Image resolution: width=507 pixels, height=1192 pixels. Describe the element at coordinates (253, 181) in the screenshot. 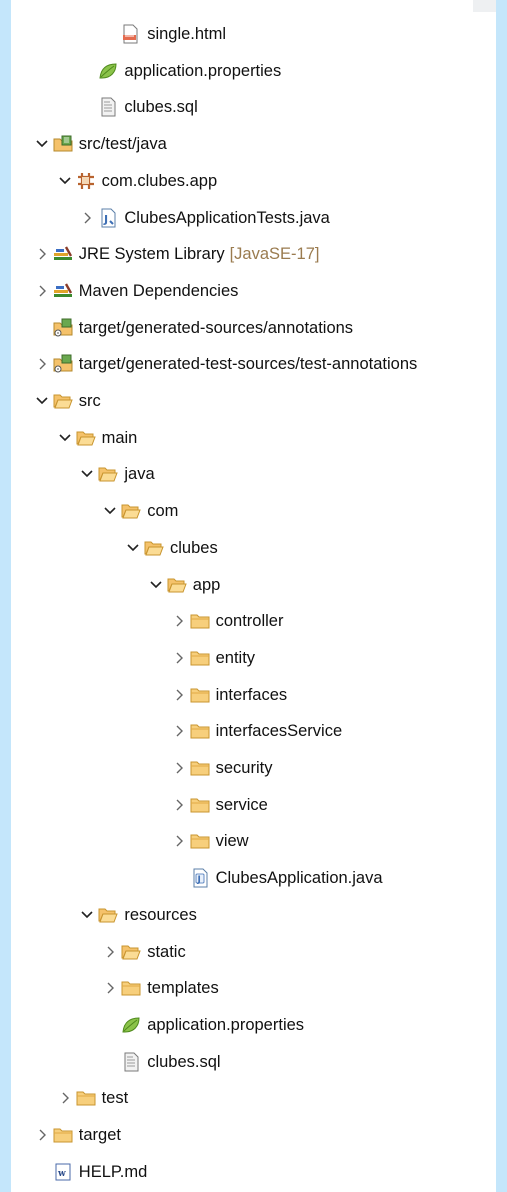

I see `tree-row-com-clubes-app: com.clubes.app` at that location.